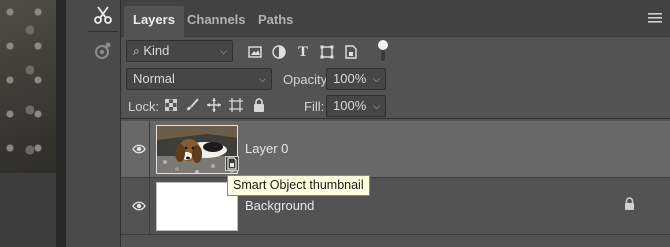 The height and width of the screenshot is (247, 670). What do you see at coordinates (93, 123) in the screenshot?
I see `collapsed-panel-strip` at bounding box center [93, 123].